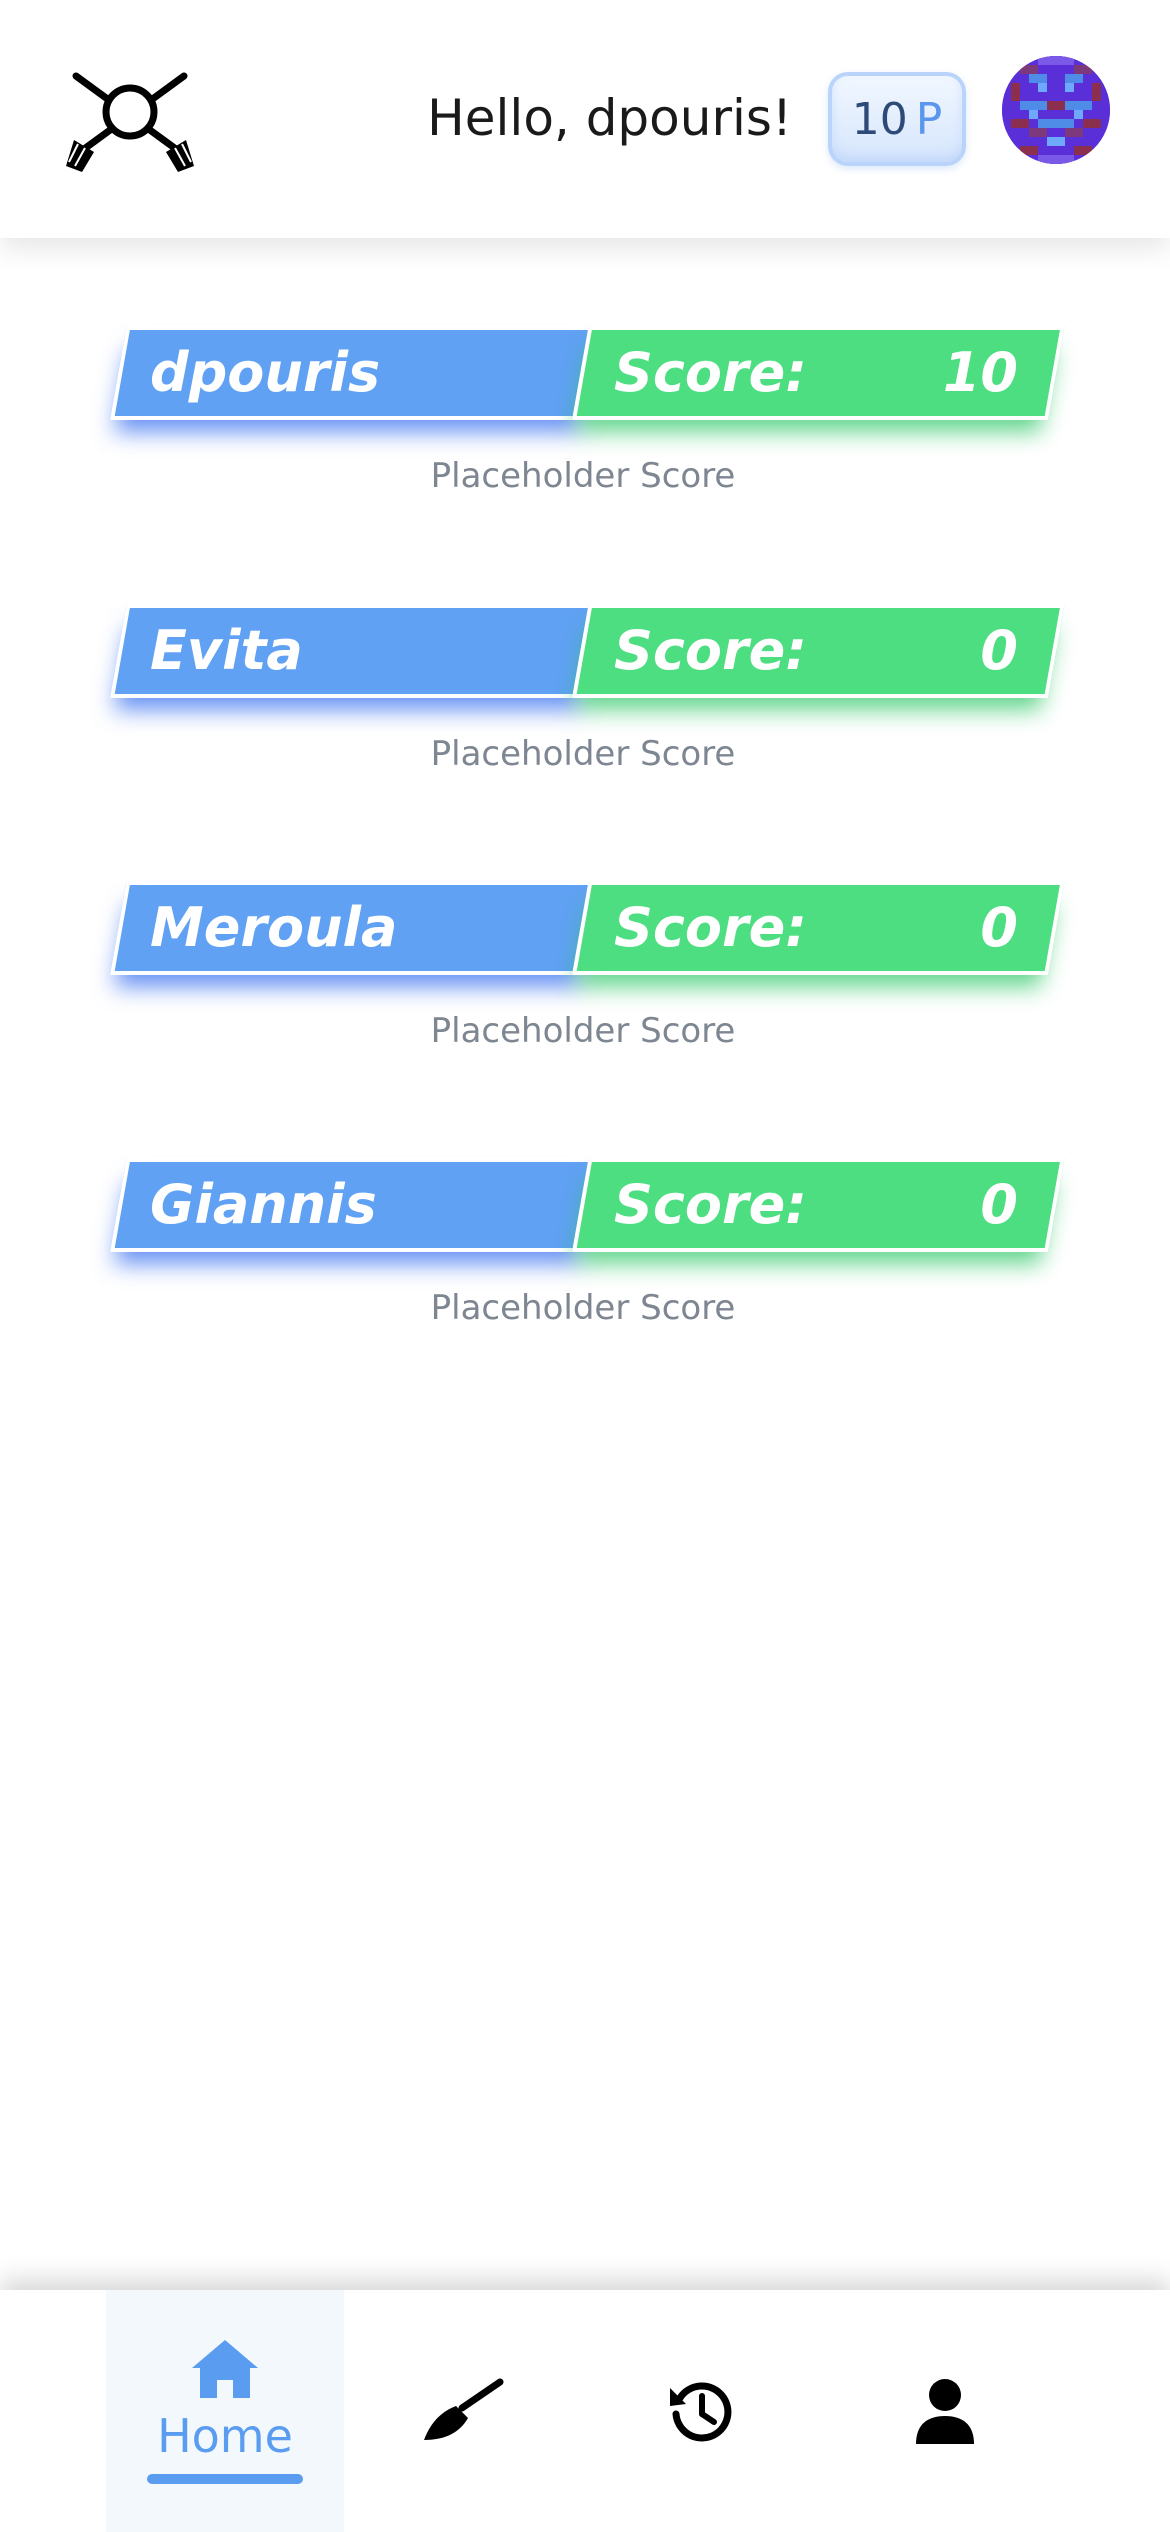 This screenshot has width=1170, height=2532. What do you see at coordinates (130, 121) in the screenshot?
I see `crossed-brooms-icon` at bounding box center [130, 121].